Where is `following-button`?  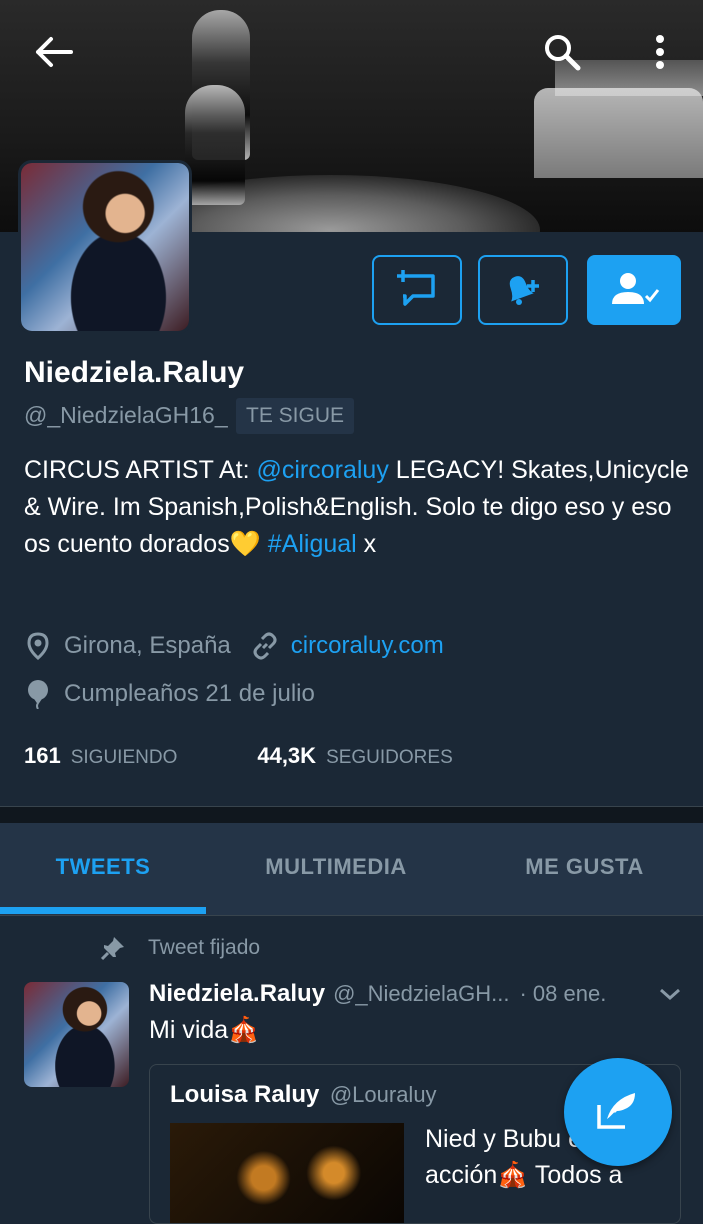 following-button is located at coordinates (634, 290).